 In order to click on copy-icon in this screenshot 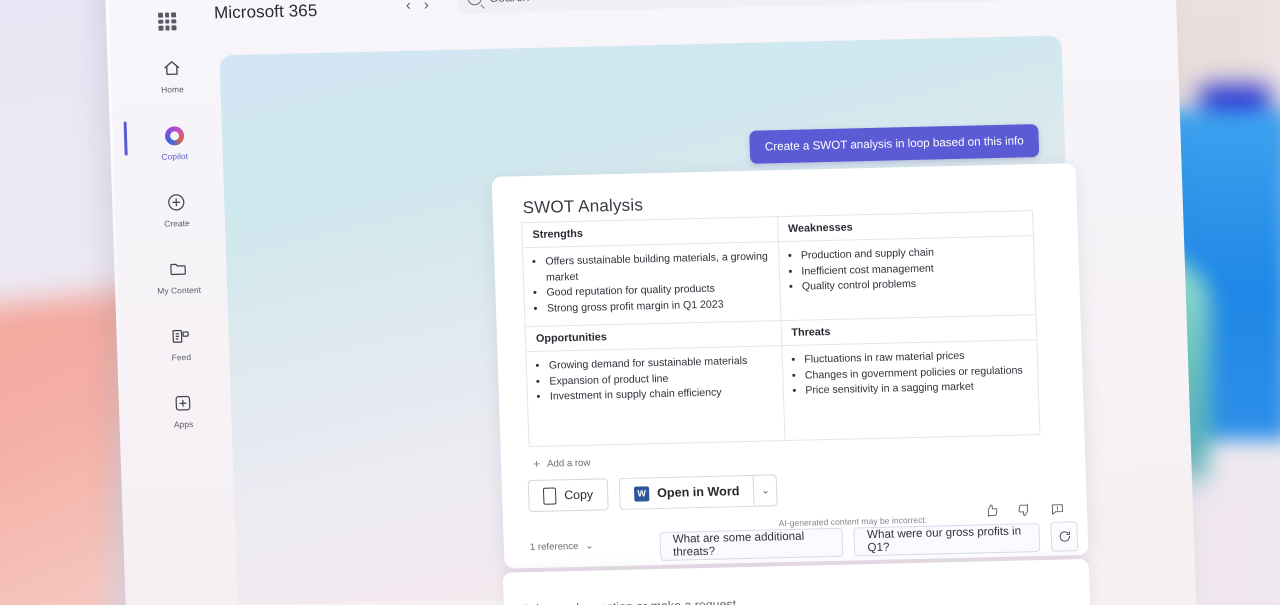, I will do `click(549, 495)`.